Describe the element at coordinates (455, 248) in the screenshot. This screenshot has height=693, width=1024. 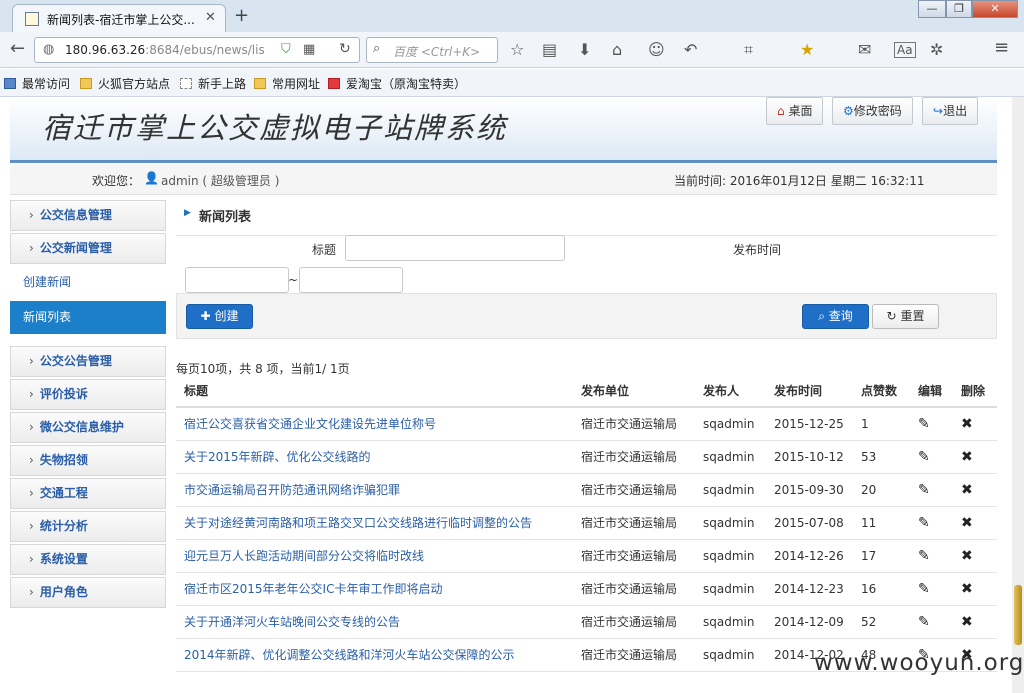
I see `title-input` at that location.